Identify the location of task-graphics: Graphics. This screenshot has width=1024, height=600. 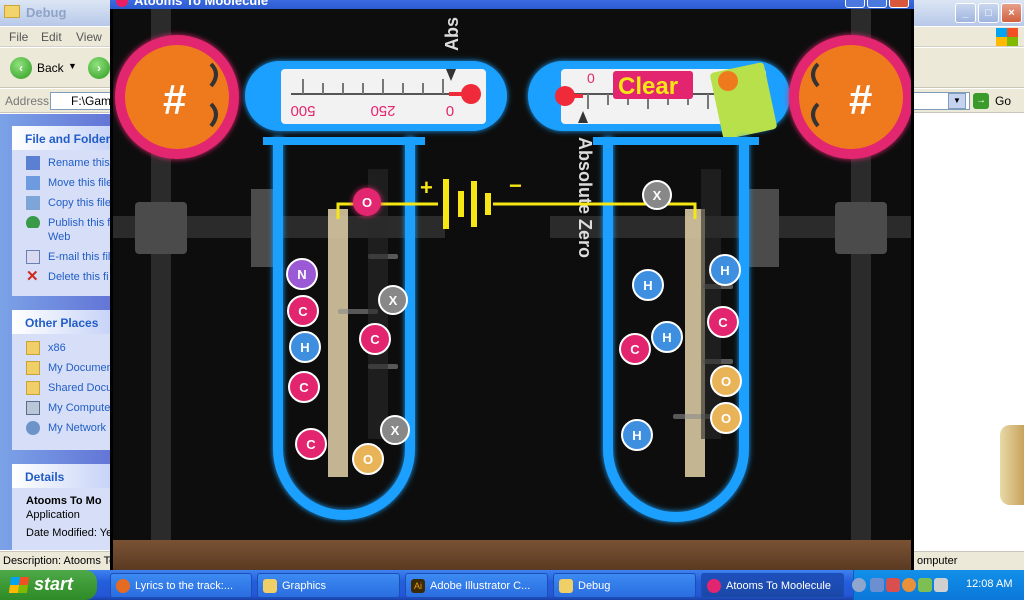
(328, 585).